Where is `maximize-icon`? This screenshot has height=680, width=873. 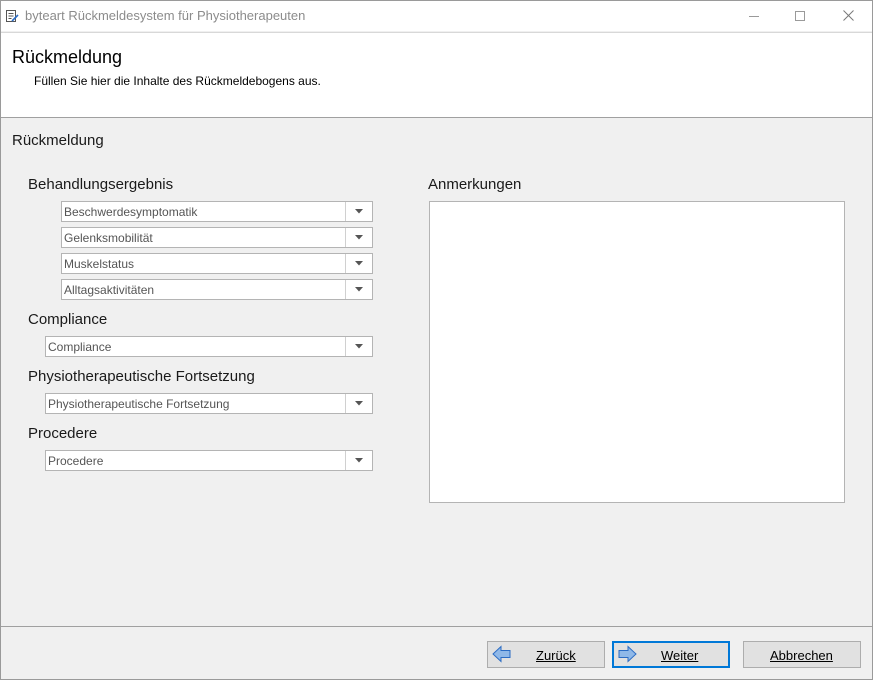 maximize-icon is located at coordinates (800, 16).